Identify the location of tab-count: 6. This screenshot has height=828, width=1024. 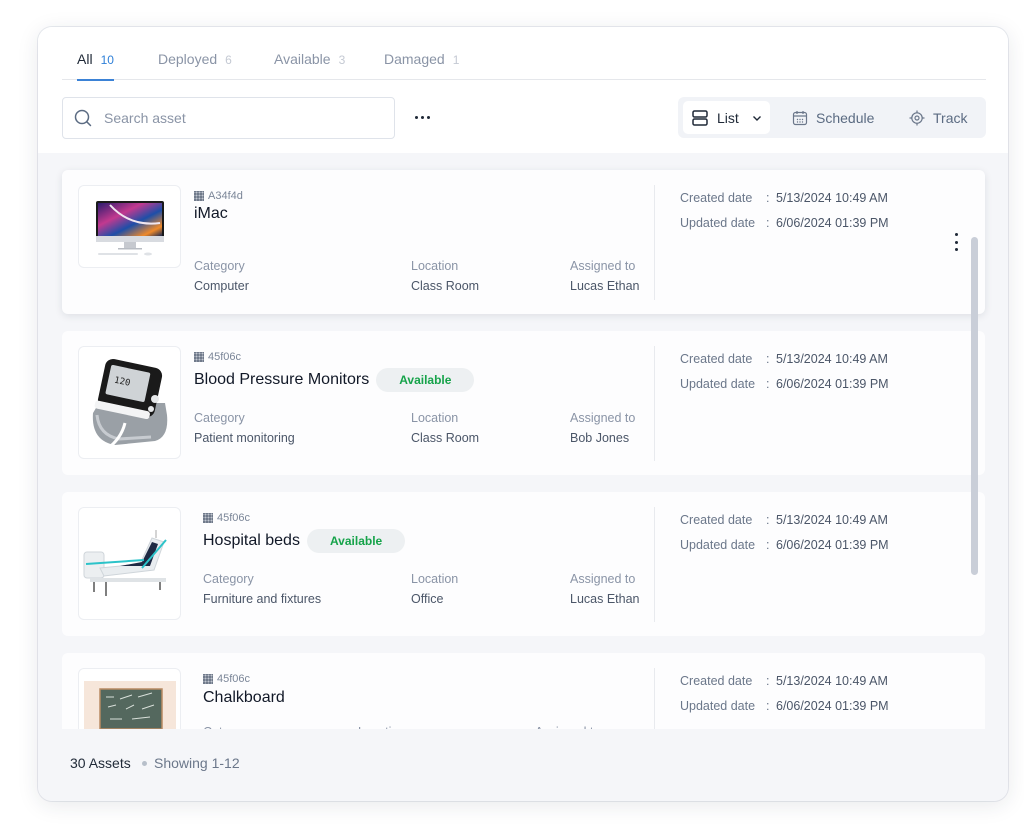
(228, 60).